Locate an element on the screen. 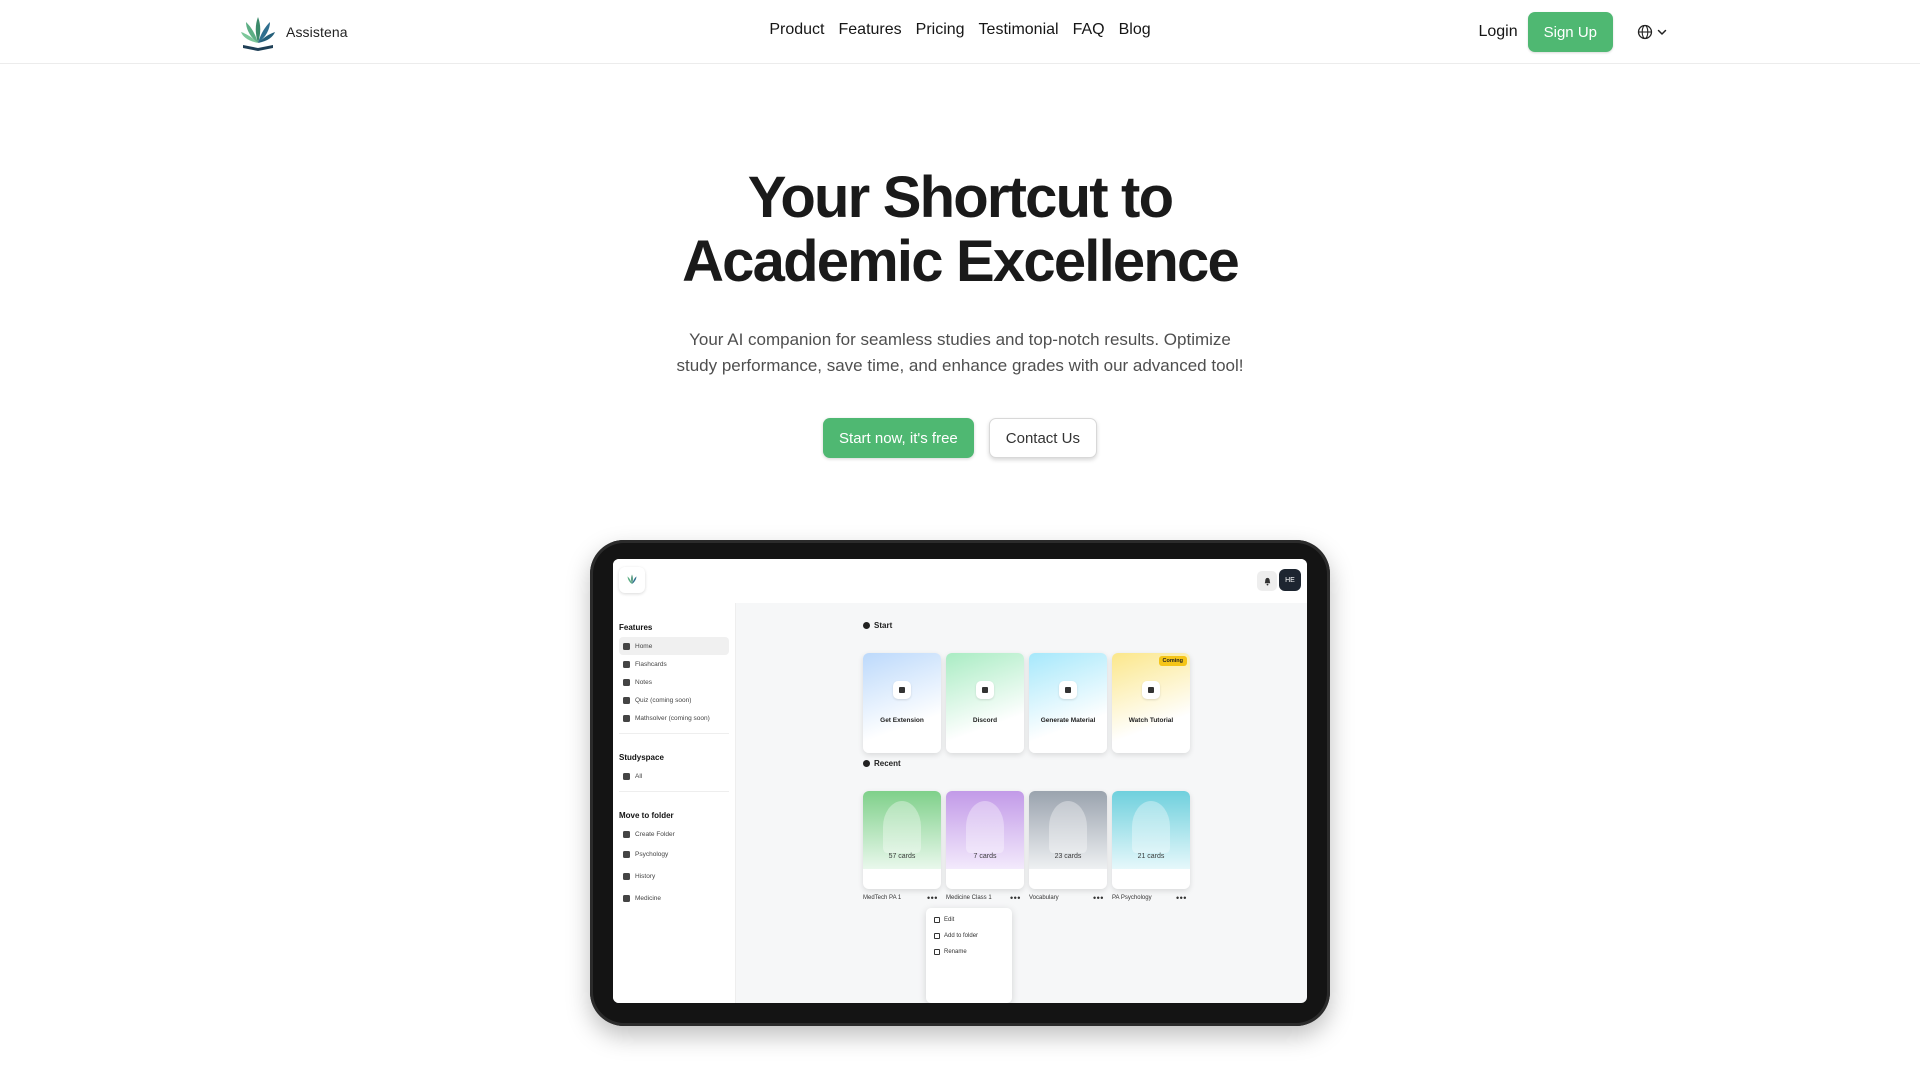 This screenshot has width=1920, height=1080. recent-heading-label: Recent is located at coordinates (887, 763).